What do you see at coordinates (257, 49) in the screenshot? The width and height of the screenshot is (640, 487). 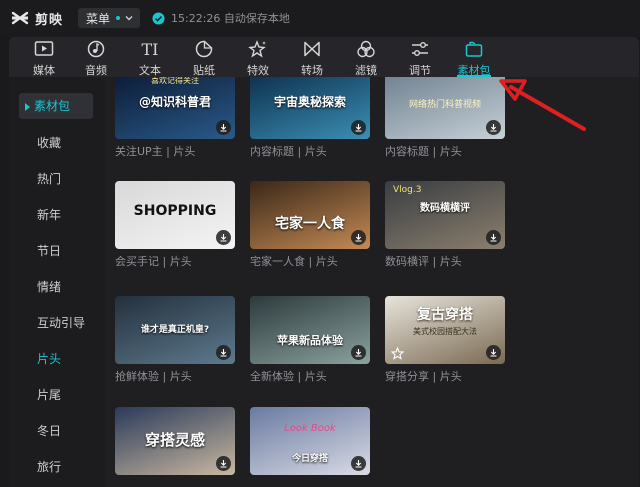 I see `effects-icon` at bounding box center [257, 49].